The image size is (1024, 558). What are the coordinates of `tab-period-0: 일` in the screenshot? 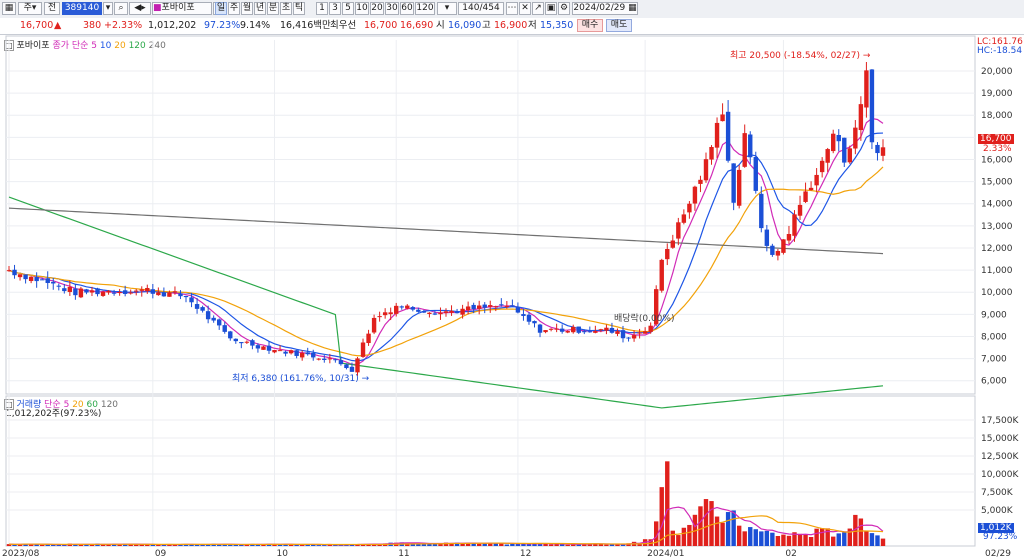 It's located at (221, 8).